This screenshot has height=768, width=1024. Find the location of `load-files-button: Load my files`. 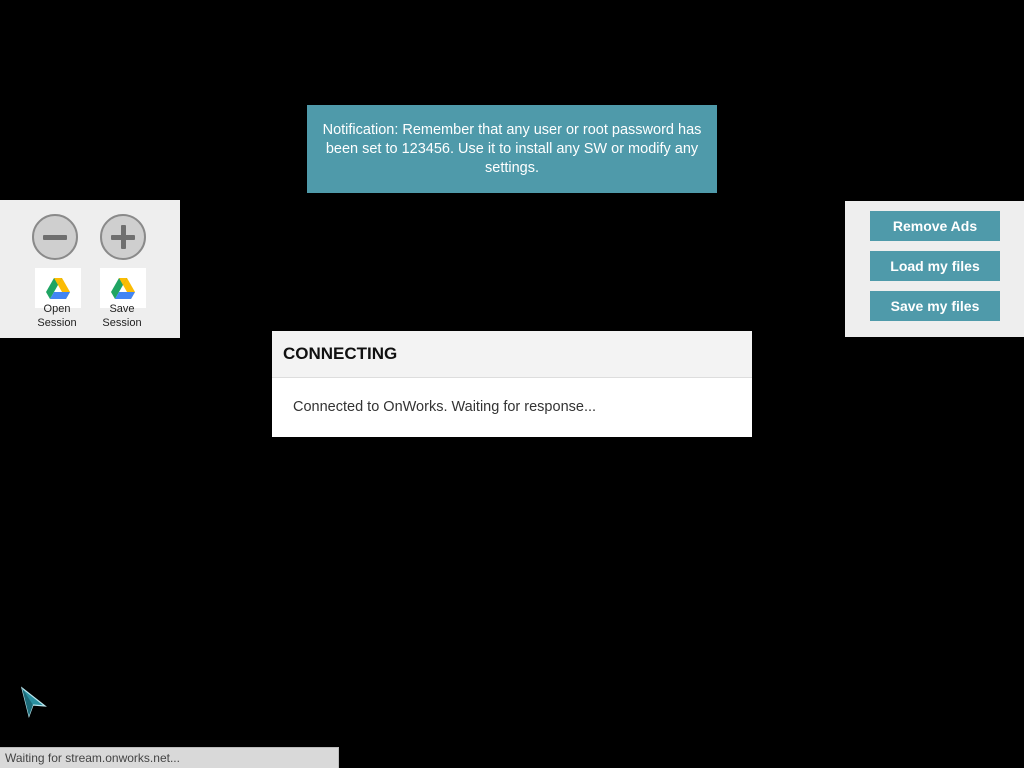

load-files-button: Load my files is located at coordinates (935, 266).